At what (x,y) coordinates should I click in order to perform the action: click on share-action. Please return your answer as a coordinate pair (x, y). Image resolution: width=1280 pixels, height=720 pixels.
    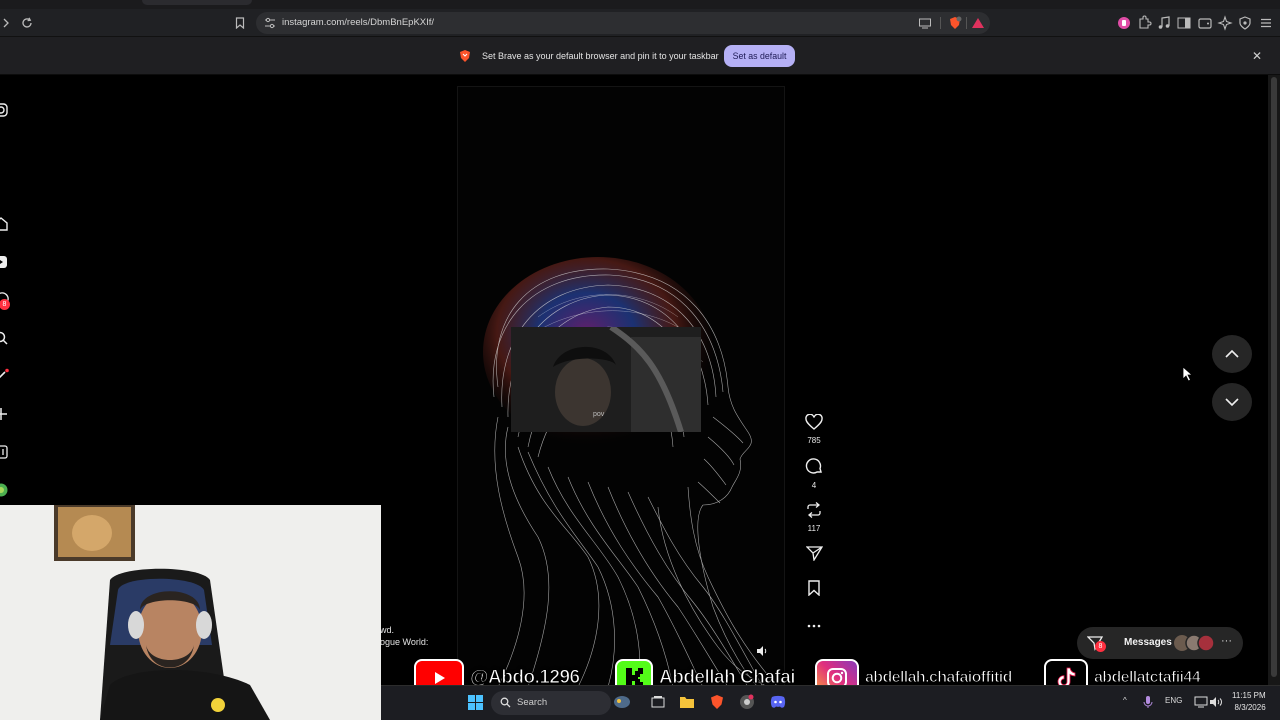
    Looking at the image, I should click on (814, 555).